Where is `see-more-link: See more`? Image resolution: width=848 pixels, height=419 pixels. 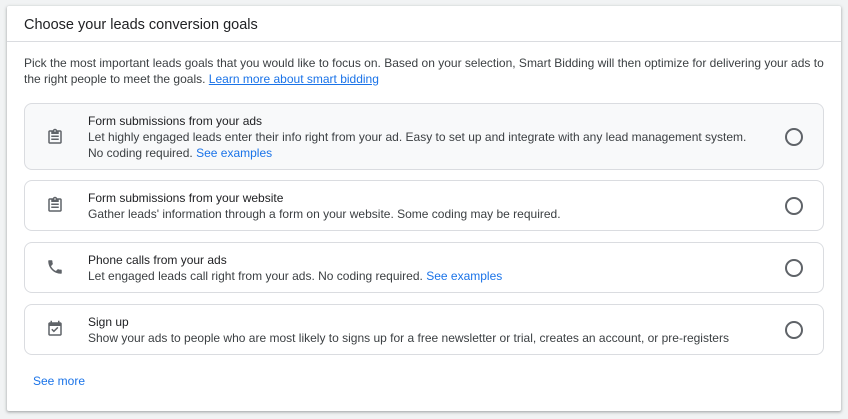 see-more-link: See more is located at coordinates (59, 381).